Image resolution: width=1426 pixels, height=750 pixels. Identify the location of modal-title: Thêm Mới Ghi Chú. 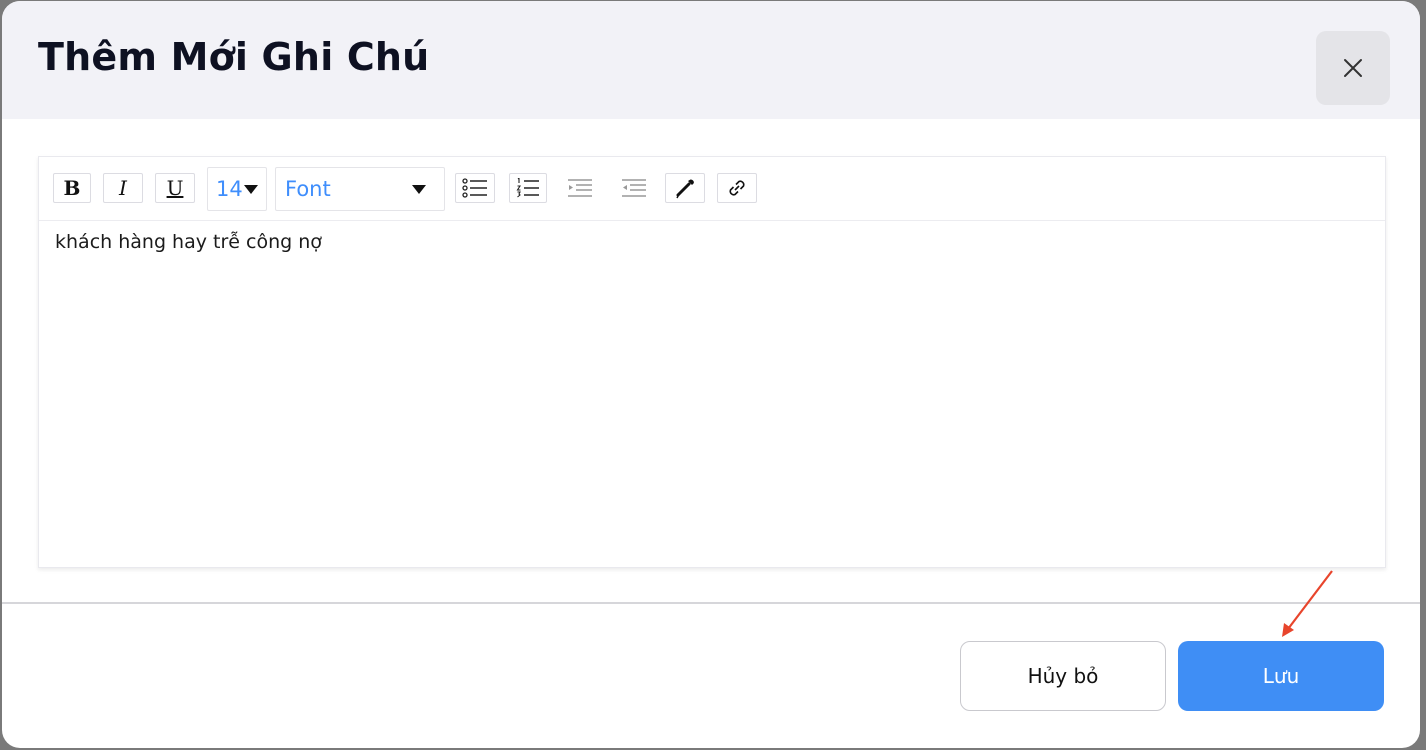
(234, 57).